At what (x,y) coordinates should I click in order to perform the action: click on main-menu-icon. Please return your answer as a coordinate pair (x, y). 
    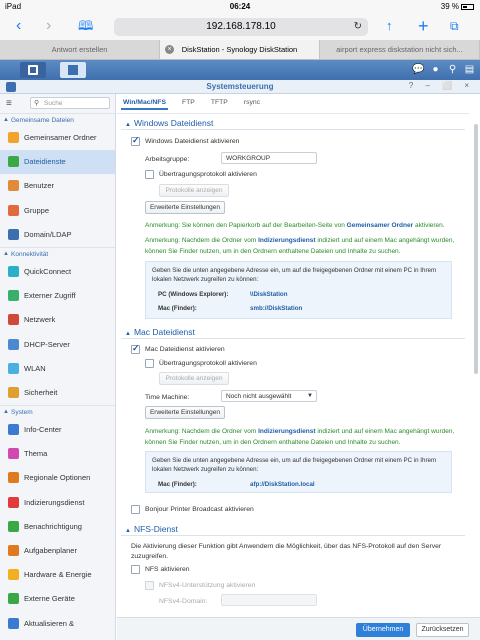
    Looking at the image, I should click on (33, 70).